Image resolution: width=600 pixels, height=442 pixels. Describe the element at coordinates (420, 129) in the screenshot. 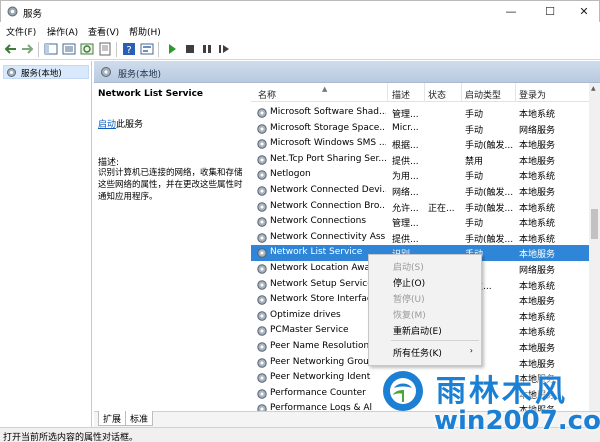

I see `table-row: Microsoft Storage Space... Micr... 手动 网络服务` at that location.